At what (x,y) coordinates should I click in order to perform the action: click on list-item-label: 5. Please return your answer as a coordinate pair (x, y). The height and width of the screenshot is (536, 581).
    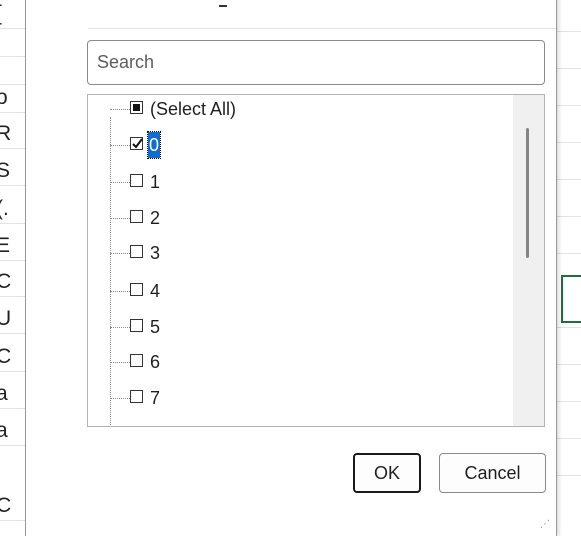
    Looking at the image, I should click on (155, 327).